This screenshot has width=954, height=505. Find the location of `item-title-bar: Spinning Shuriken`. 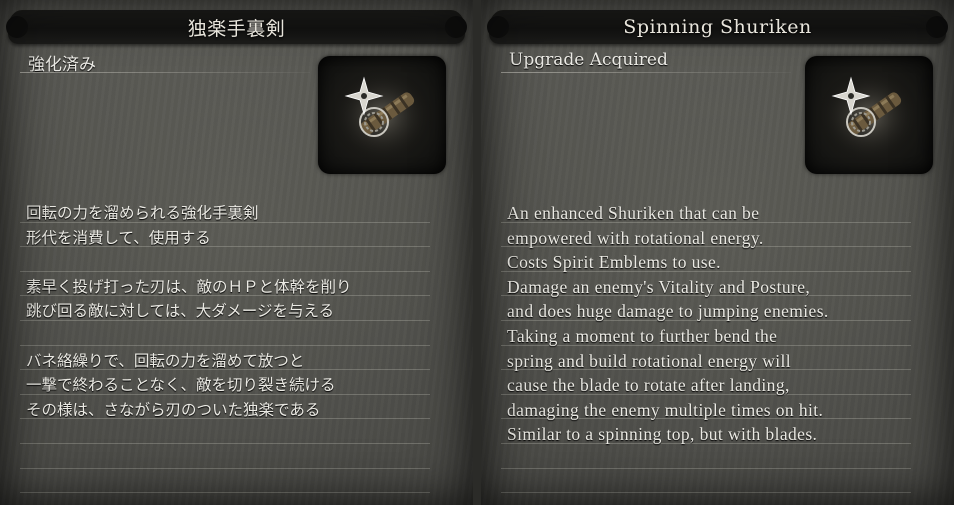

item-title-bar: Spinning Shuriken is located at coordinates (717, 27).